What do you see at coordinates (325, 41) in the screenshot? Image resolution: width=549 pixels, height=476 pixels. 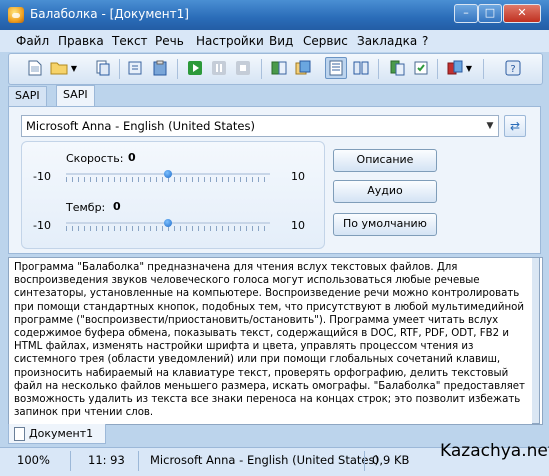 I see `menu-tools: Сервис` at bounding box center [325, 41].